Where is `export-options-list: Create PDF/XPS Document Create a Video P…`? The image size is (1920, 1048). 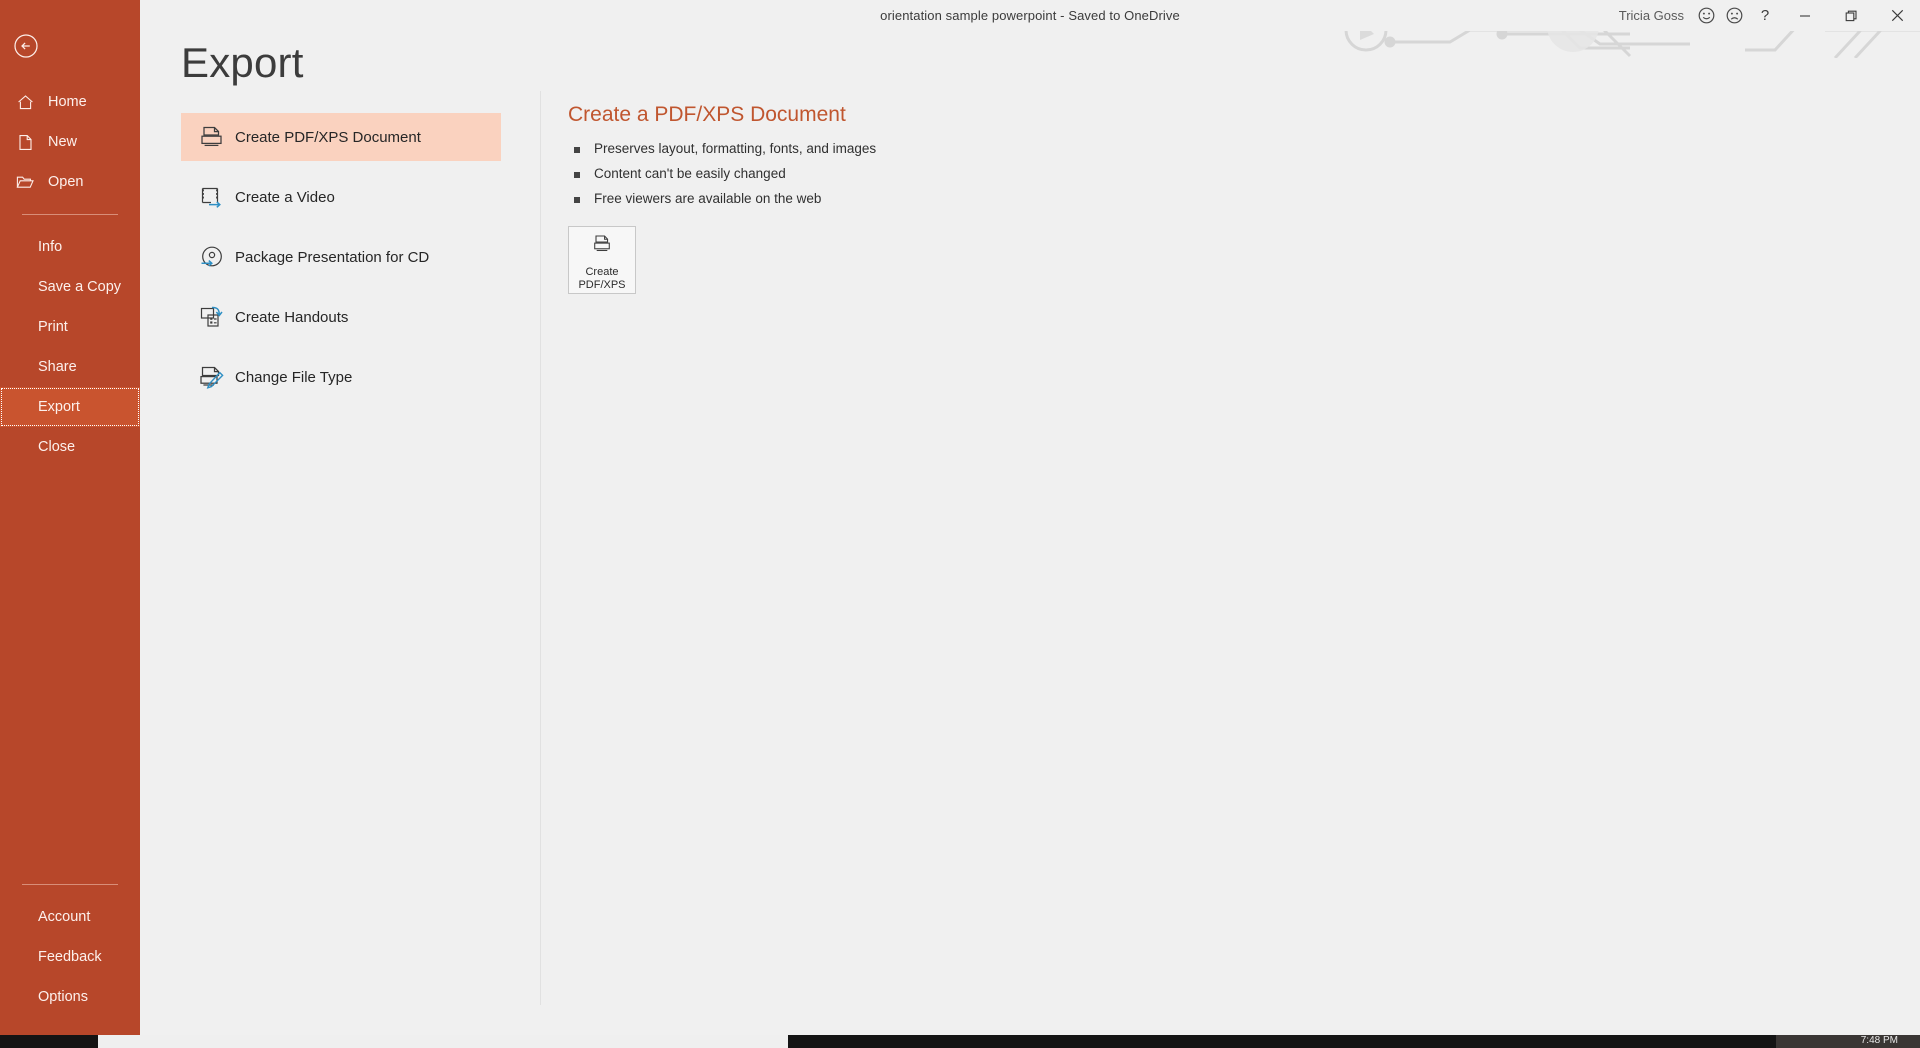 export-options-list: Create PDF/XPS Document Create a Video P… is located at coordinates (341, 263).